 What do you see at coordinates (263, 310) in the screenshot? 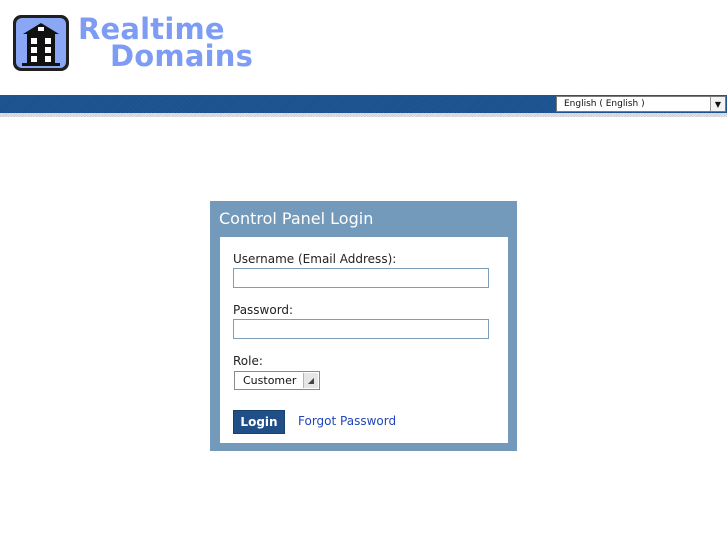
I see `password-label: Password:` at bounding box center [263, 310].